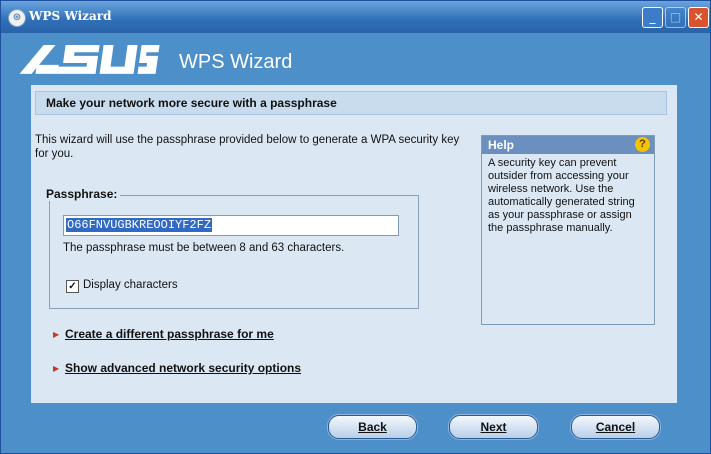 The image size is (711, 454). I want to click on maximize-button: □, so click(675, 17).